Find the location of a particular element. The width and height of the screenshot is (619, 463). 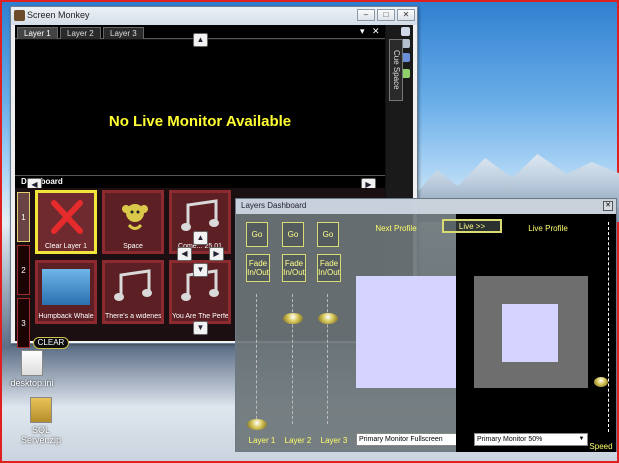

next-profile-preview is located at coordinates (413, 332).